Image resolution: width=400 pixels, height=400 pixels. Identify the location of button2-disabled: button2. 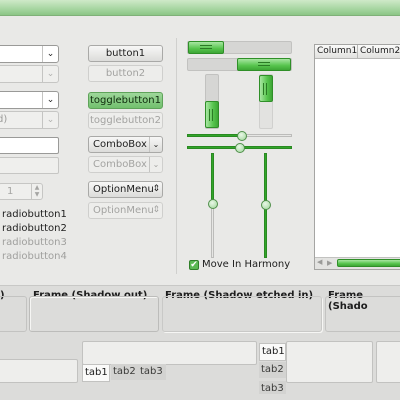
(125, 73).